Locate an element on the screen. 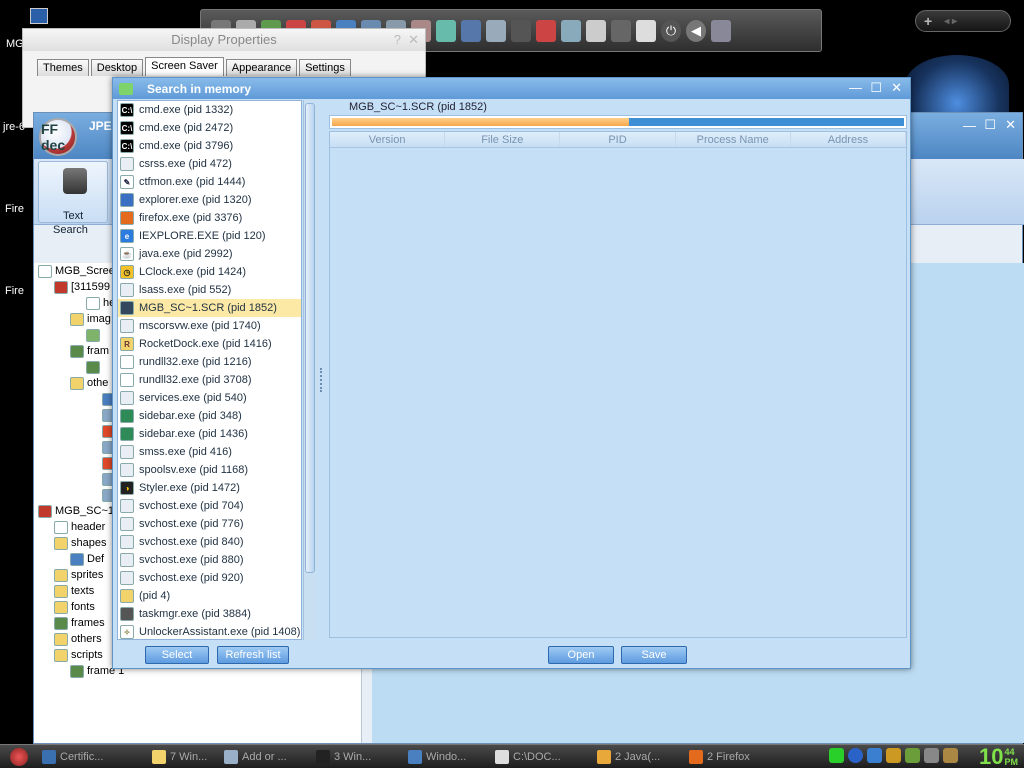 The image size is (1024, 768). start-button is located at coordinates (19, 756).